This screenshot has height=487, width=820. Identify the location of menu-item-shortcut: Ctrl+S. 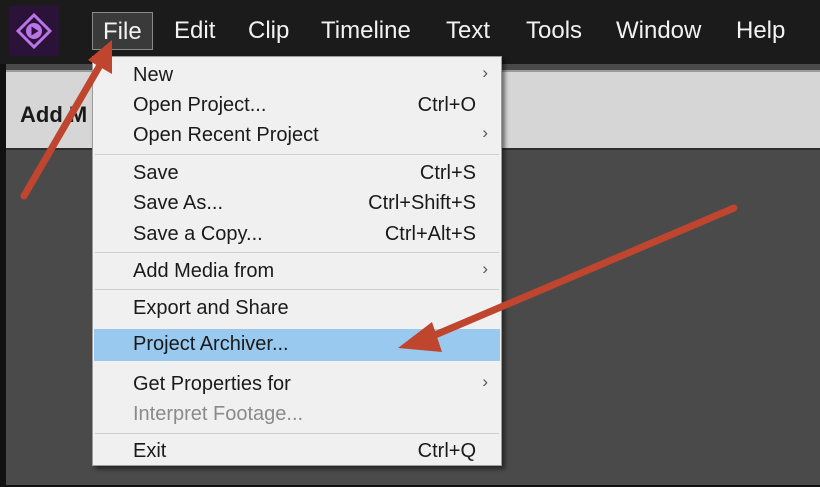
(447, 173).